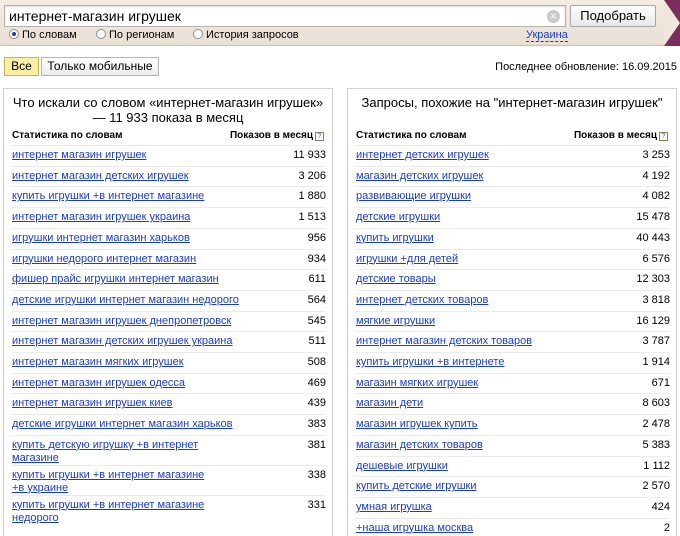 The width and height of the screenshot is (680, 536). Describe the element at coordinates (317, 279) in the screenshot. I see `shows-count: 611` at that location.